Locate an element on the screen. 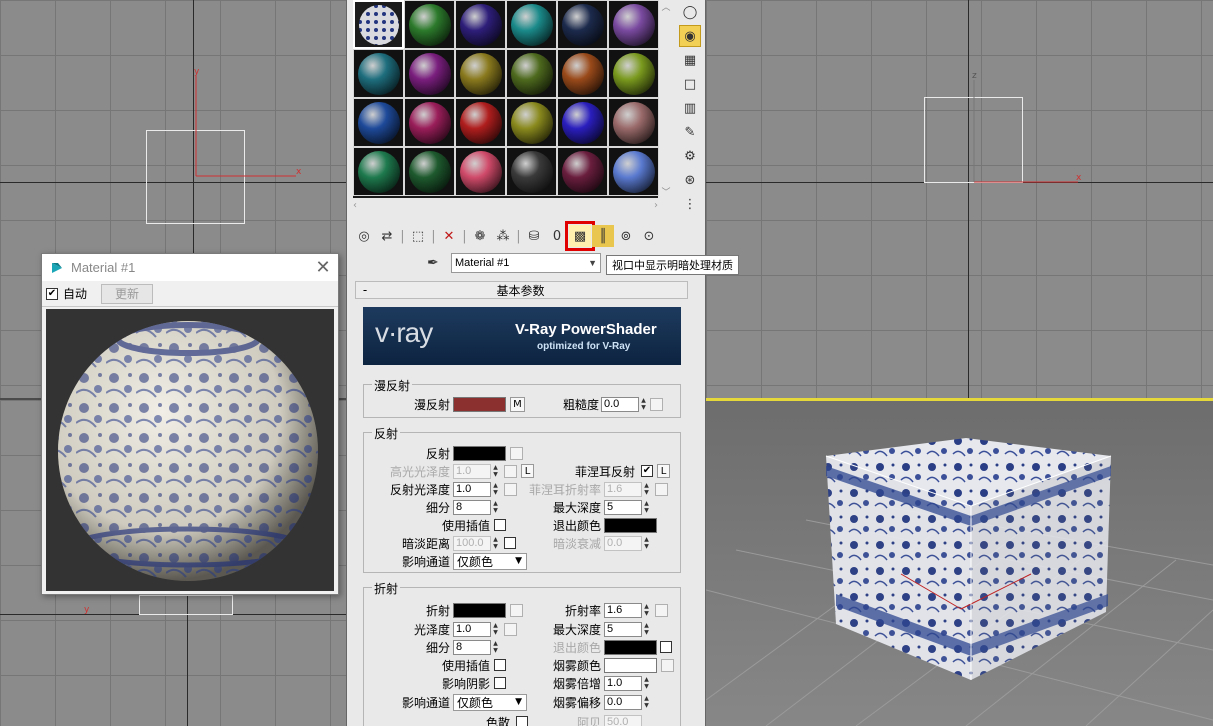  hilight-gloss-map-button is located at coordinates (510, 471).